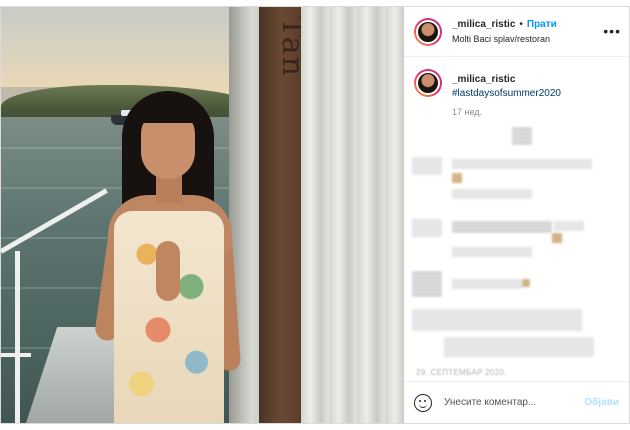 This screenshot has height=430, width=630. I want to click on avatar, so click(428, 31).